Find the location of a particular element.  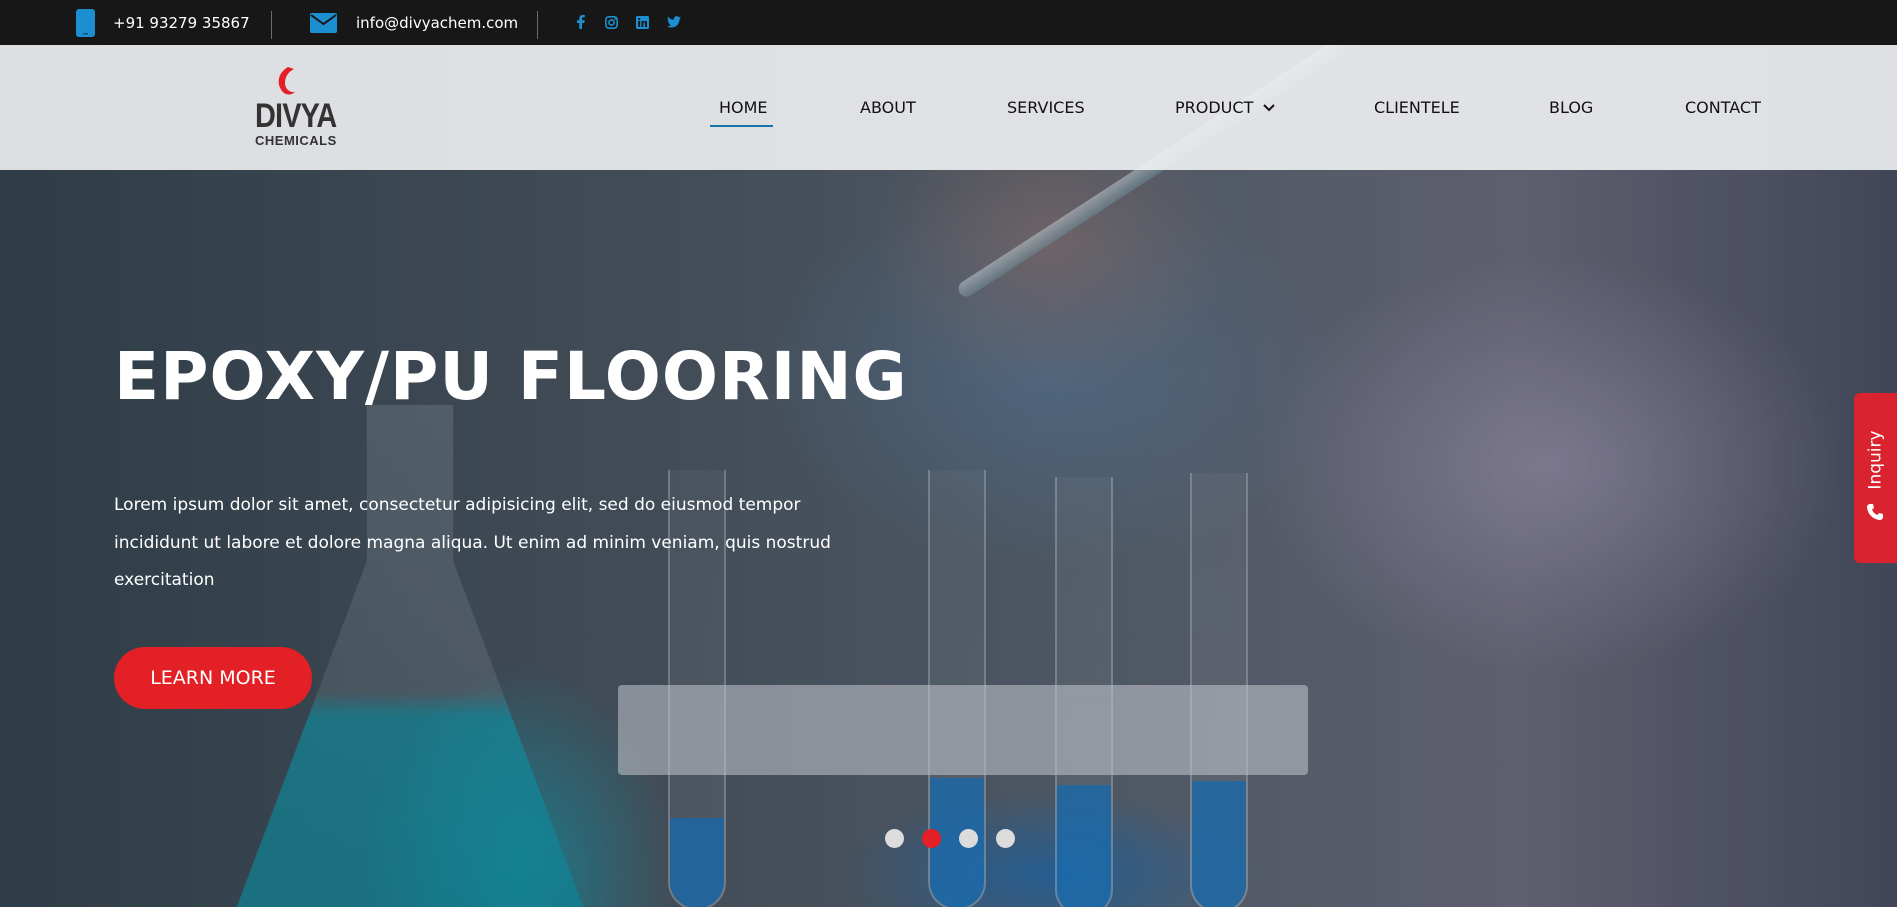

facebook-icon is located at coordinates (580, 22).